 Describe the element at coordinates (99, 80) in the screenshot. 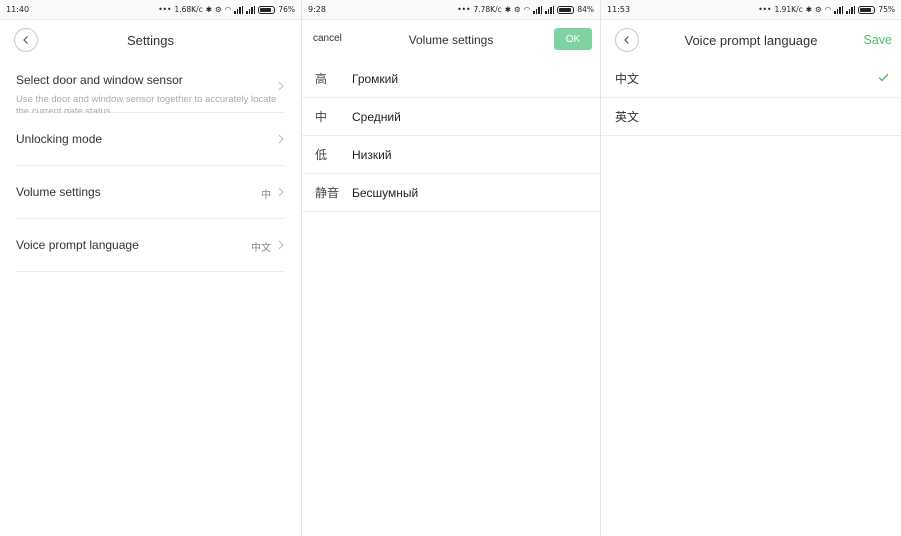

I see `settings-item-label: Select door and window sensor` at that location.